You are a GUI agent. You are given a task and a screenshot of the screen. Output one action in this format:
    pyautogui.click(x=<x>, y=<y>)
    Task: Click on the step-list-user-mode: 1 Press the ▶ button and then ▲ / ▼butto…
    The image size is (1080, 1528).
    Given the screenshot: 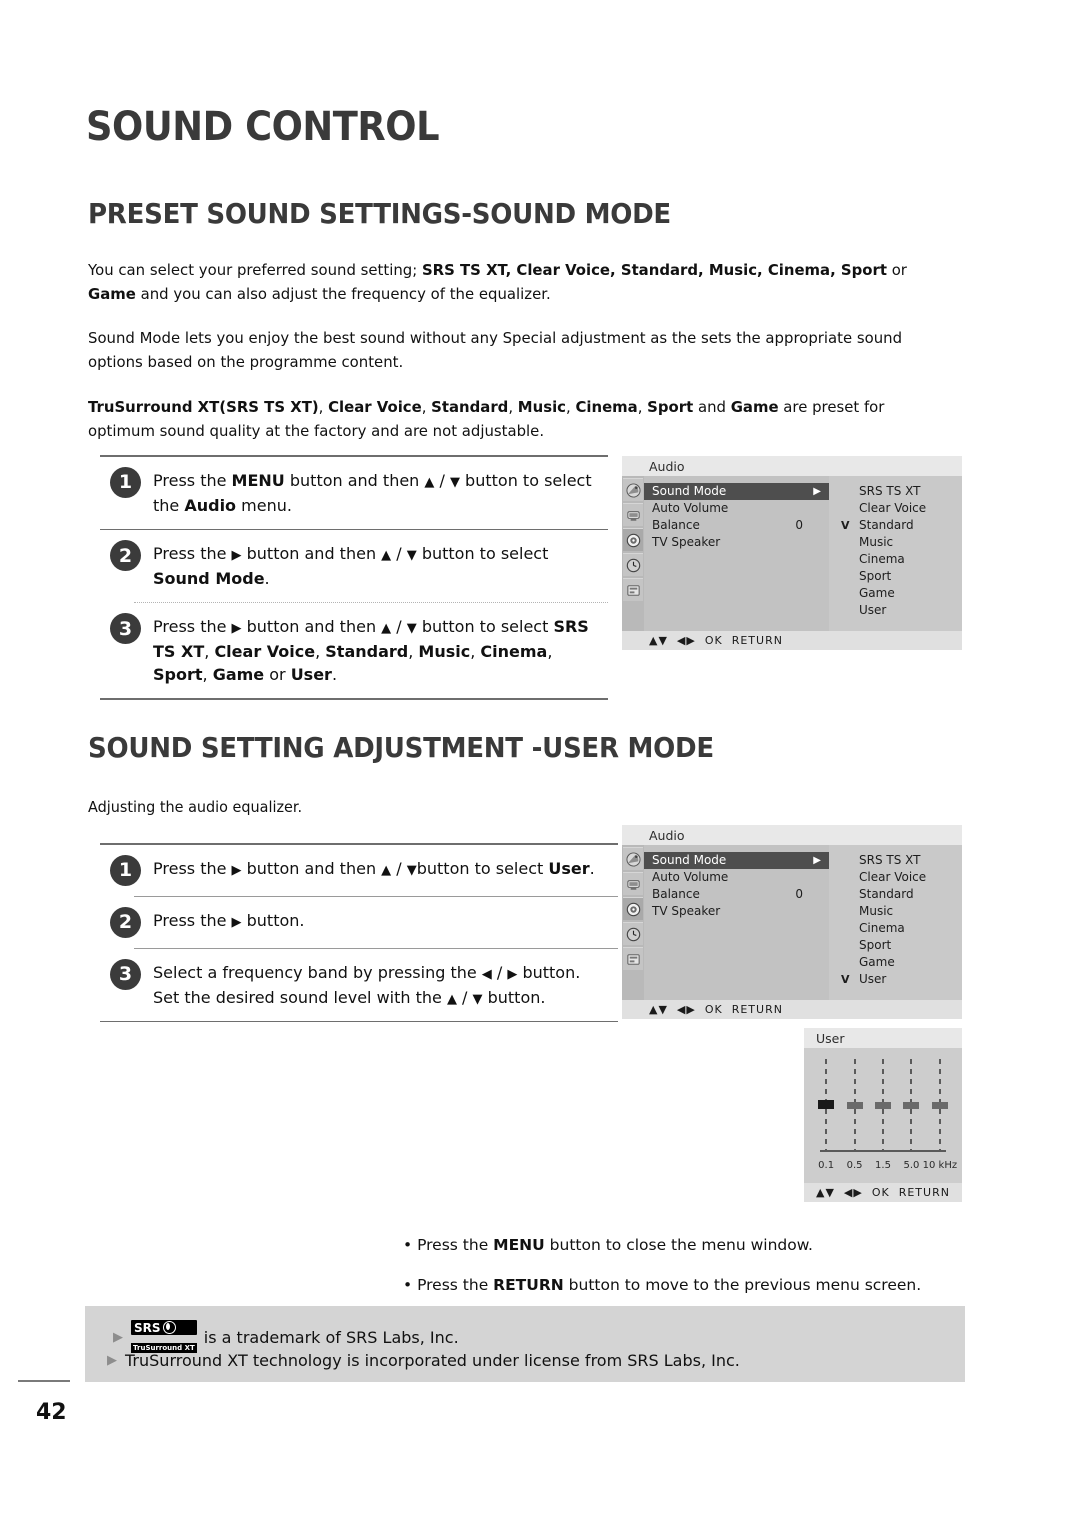 What is the action you would take?
    pyautogui.click(x=359, y=932)
    